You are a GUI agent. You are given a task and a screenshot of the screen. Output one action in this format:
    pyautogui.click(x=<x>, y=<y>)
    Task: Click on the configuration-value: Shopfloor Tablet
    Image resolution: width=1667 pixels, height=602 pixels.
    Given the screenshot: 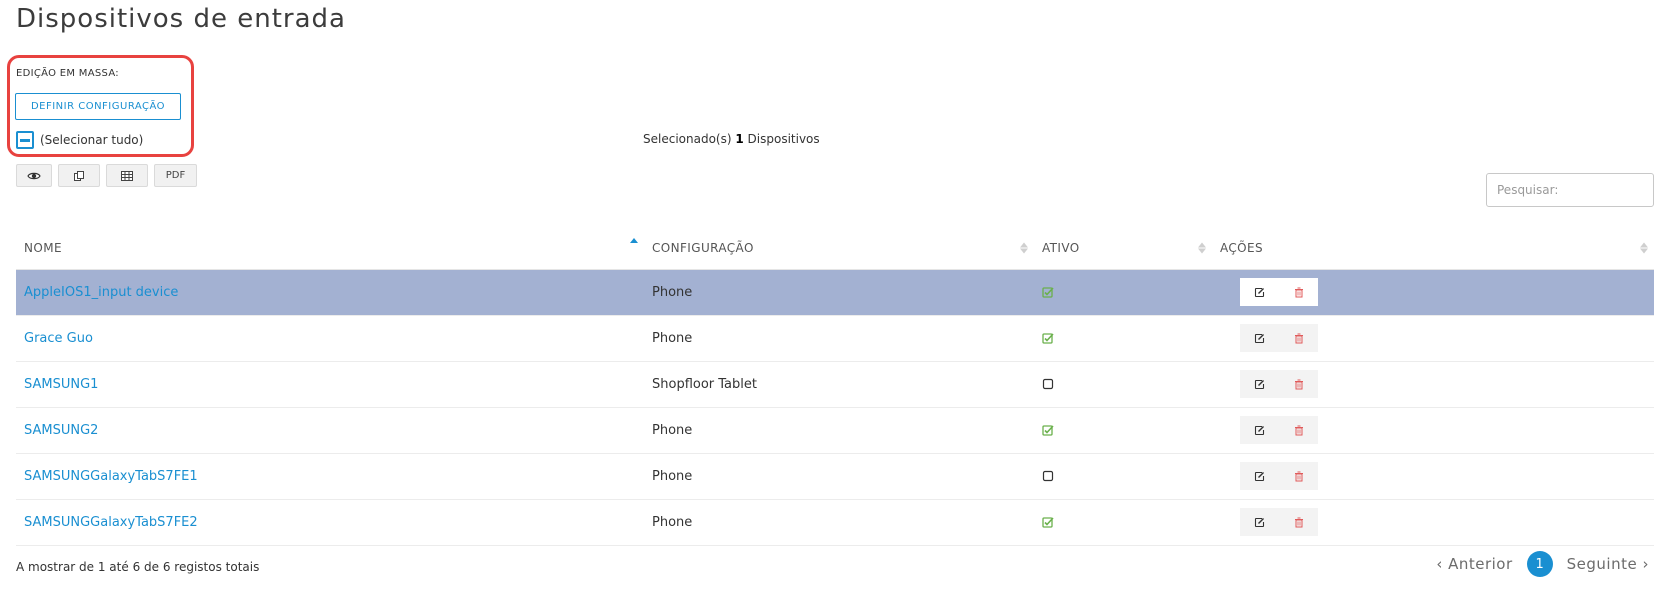 What is the action you would take?
    pyautogui.click(x=704, y=384)
    